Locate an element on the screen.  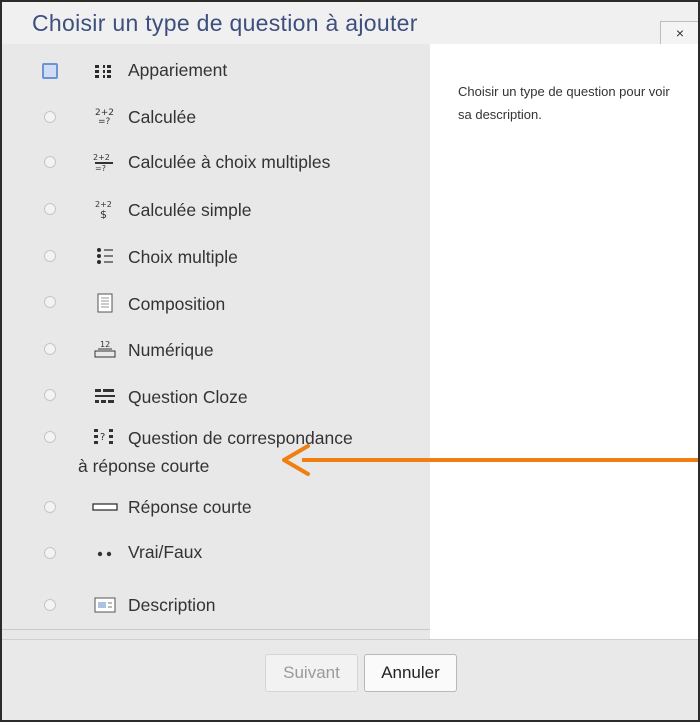
calculated-simple-icon: 2+2 $ is located at coordinates (105, 209).